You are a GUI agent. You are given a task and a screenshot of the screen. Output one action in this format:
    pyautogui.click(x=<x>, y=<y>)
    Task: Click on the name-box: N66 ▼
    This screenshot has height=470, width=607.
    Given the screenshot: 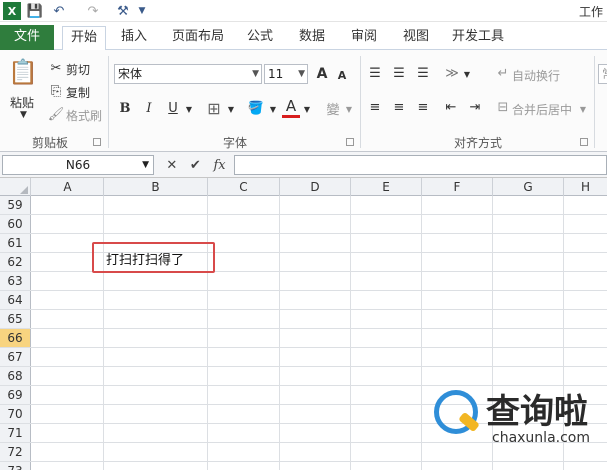 What is the action you would take?
    pyautogui.click(x=78, y=165)
    